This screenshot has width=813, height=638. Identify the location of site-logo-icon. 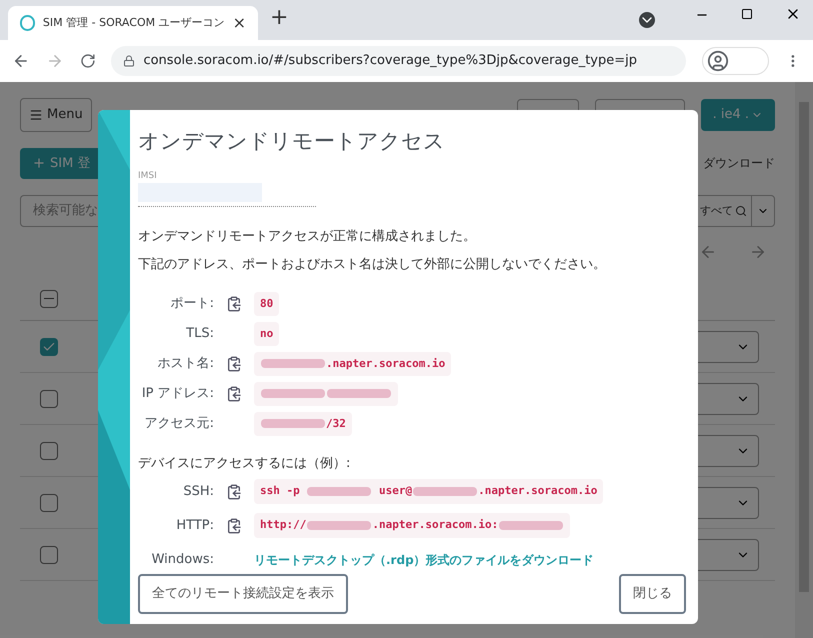
(27, 23).